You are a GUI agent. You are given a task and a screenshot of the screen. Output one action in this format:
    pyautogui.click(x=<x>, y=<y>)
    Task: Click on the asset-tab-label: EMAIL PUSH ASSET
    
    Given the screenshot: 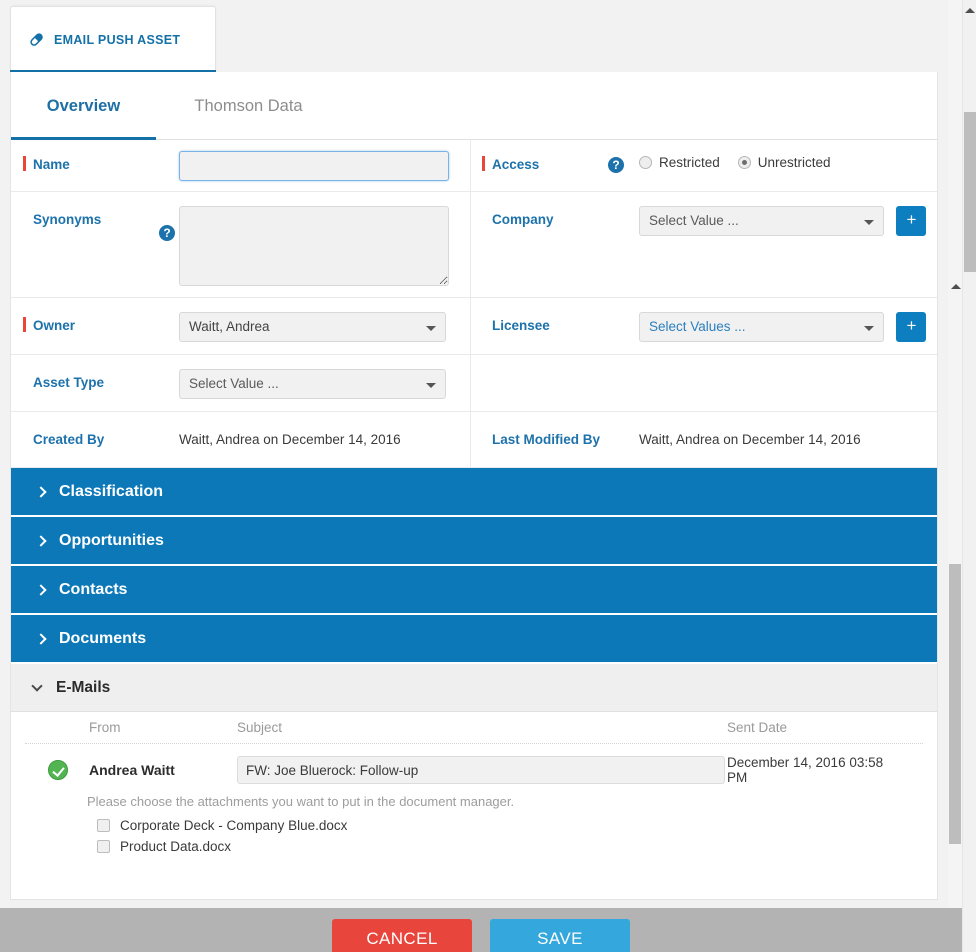 What is the action you would take?
    pyautogui.click(x=117, y=39)
    